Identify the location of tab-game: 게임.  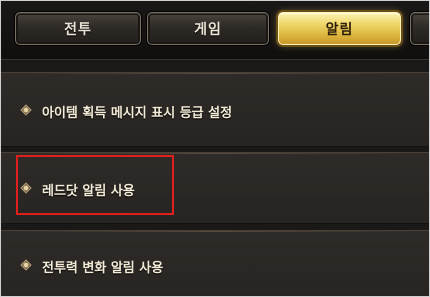
(208, 28).